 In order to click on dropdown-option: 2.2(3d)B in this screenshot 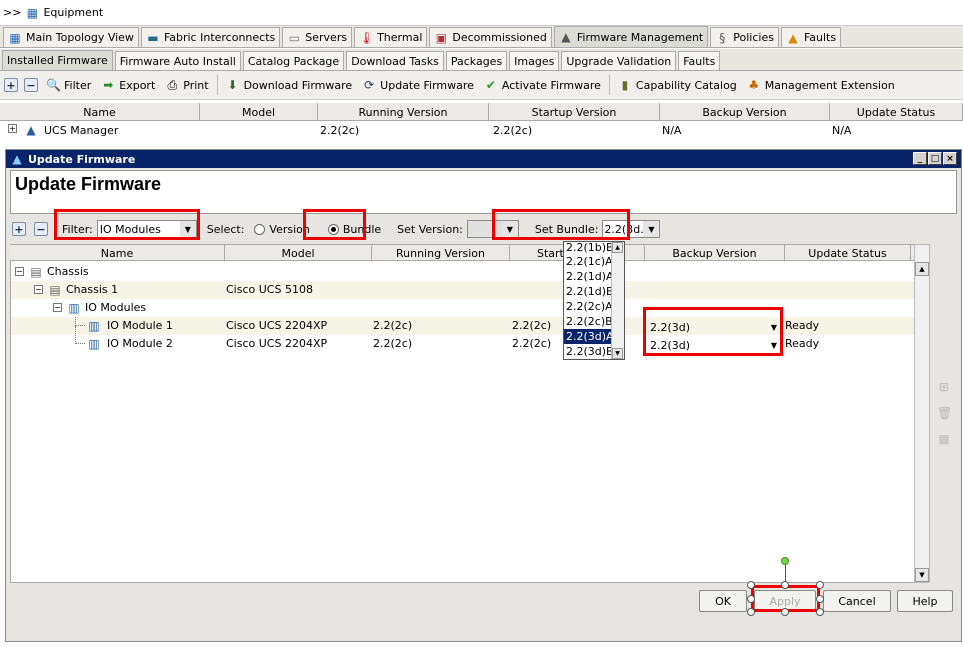, I will do `click(589, 351)`.